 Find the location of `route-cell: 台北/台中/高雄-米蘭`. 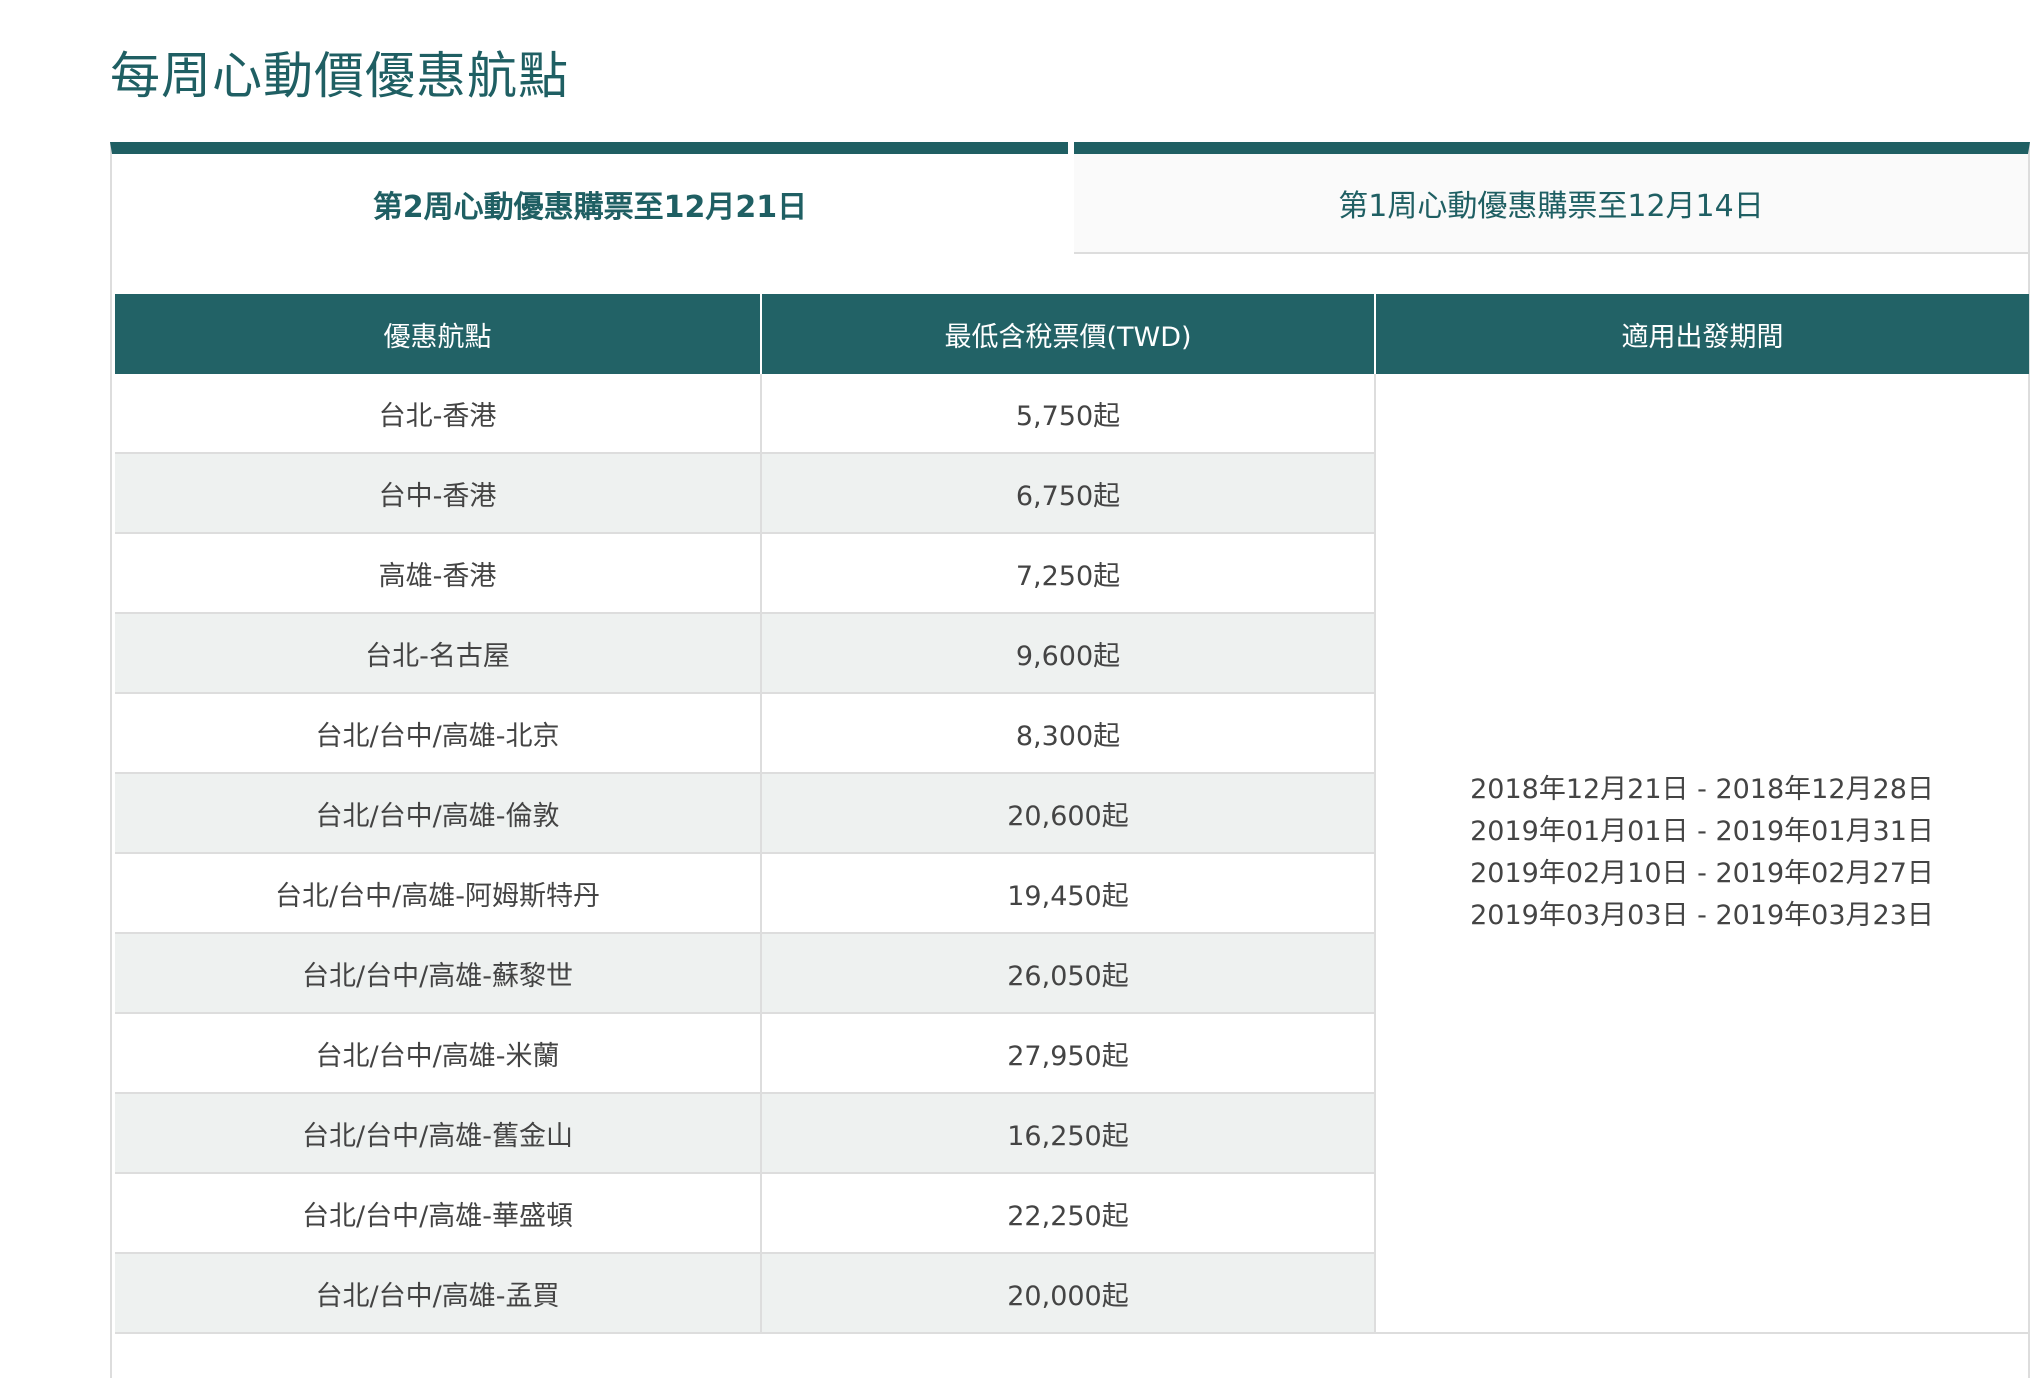

route-cell: 台北/台中/高雄-米蘭 is located at coordinates (438, 1053).